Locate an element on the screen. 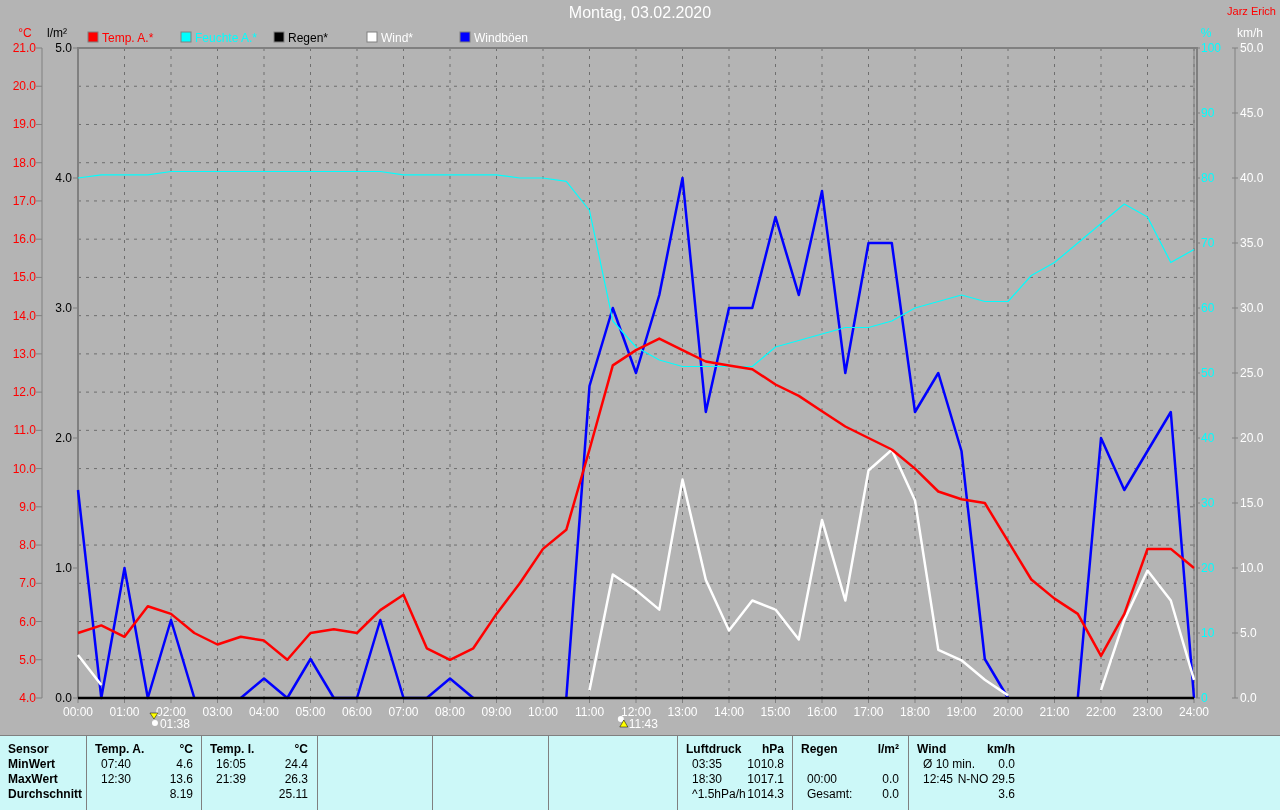 The height and width of the screenshot is (810, 1280). axis-tick-label: 45.0 is located at coordinates (1252, 113).